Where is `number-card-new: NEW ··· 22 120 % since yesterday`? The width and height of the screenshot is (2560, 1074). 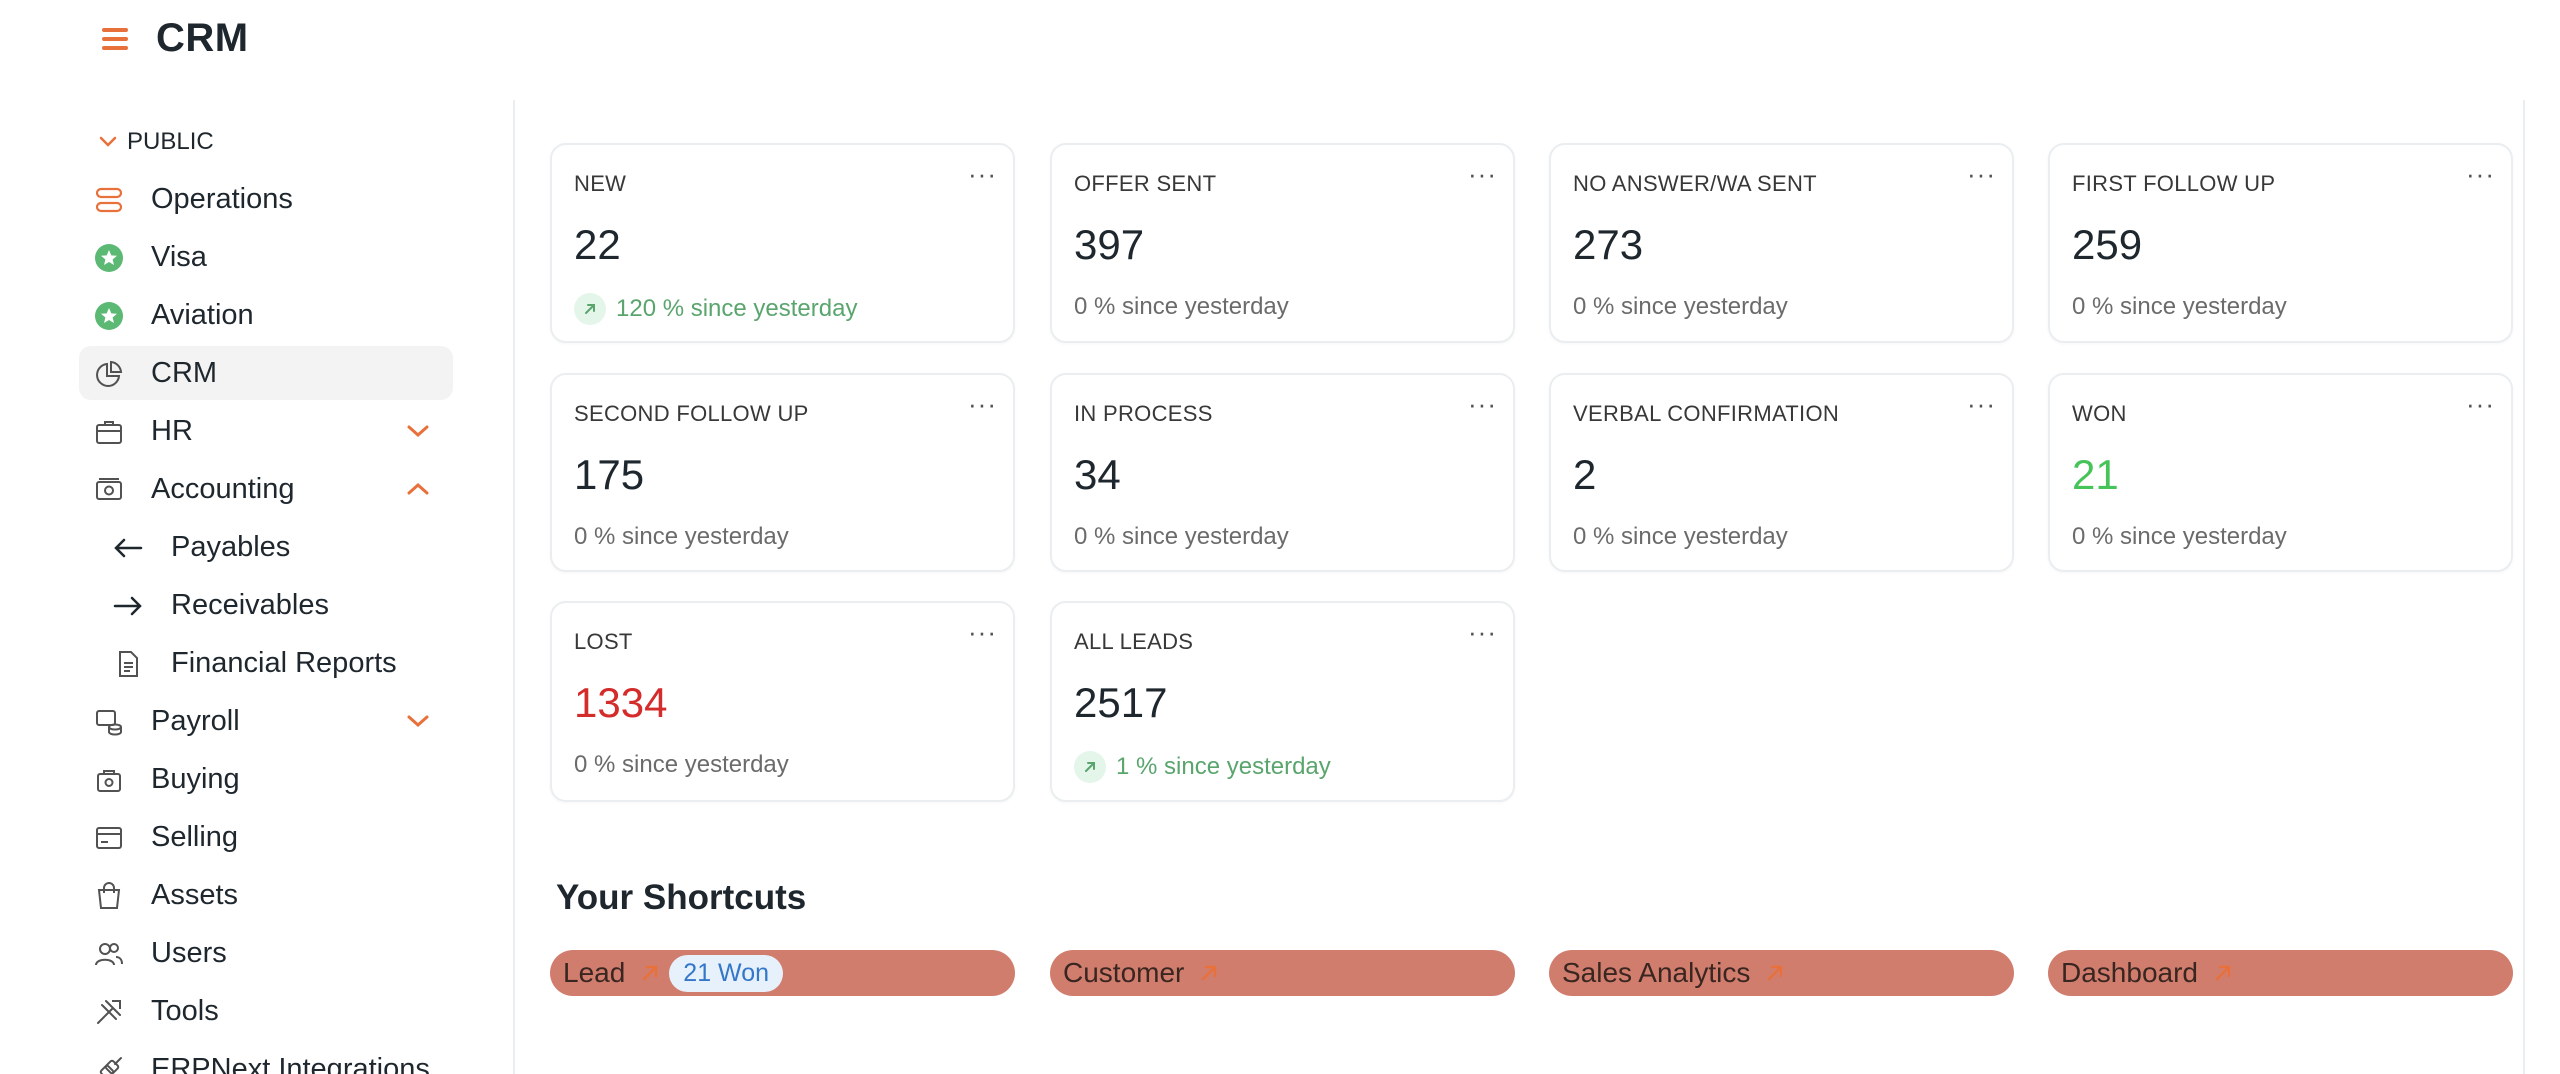
number-card-new: NEW ··· 22 120 % since yesterday is located at coordinates (782, 243).